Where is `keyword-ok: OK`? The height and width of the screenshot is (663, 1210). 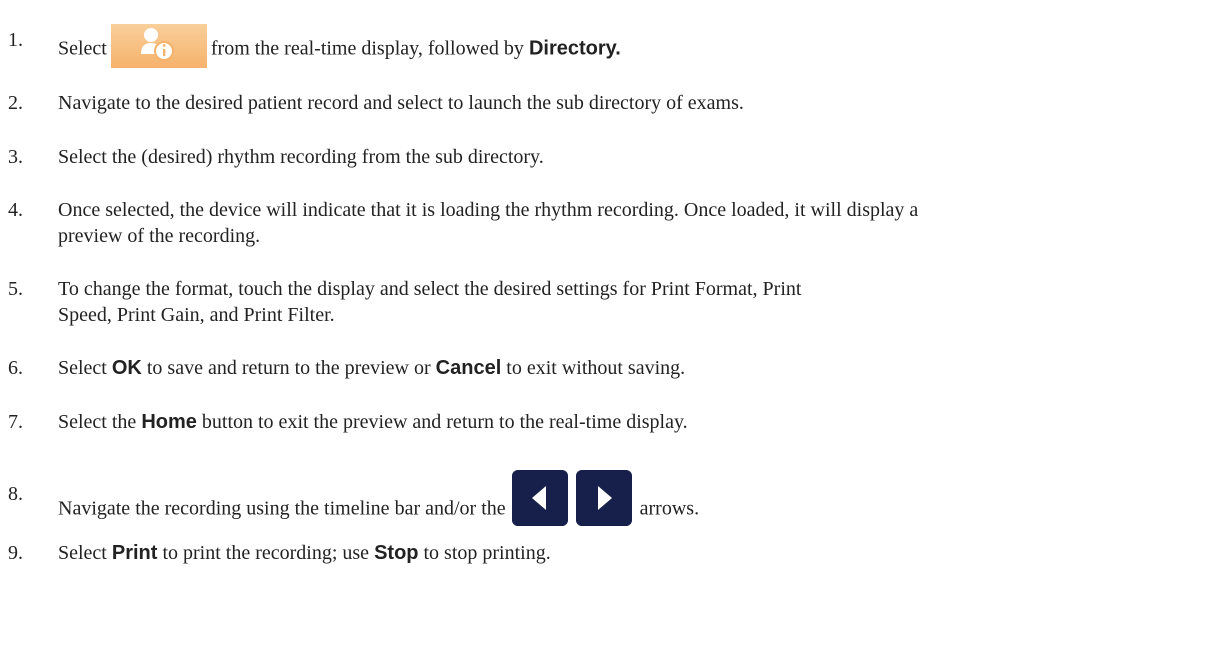
keyword-ok: OK is located at coordinates (126, 368).